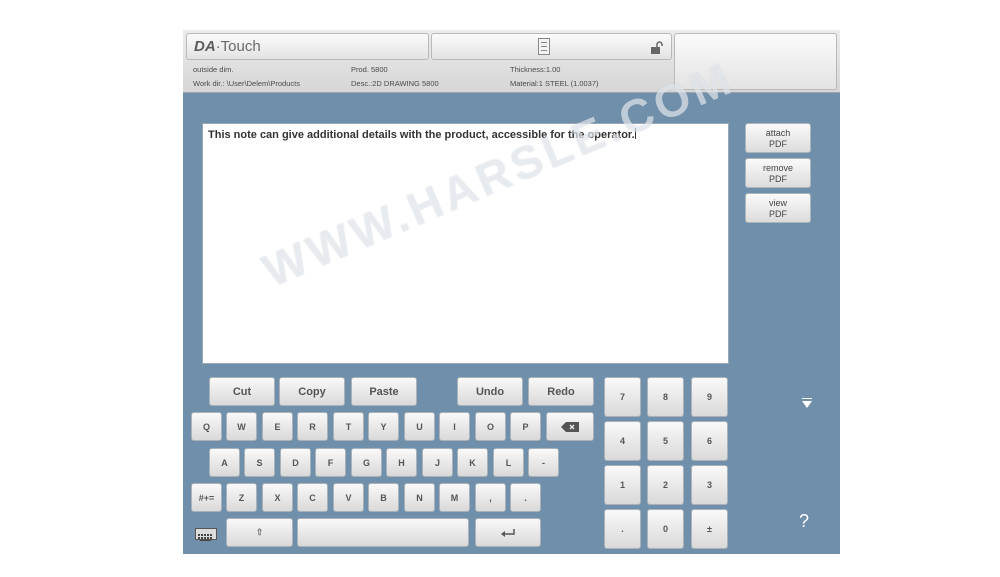  Describe the element at coordinates (348, 497) in the screenshot. I see `key-v: V` at that location.